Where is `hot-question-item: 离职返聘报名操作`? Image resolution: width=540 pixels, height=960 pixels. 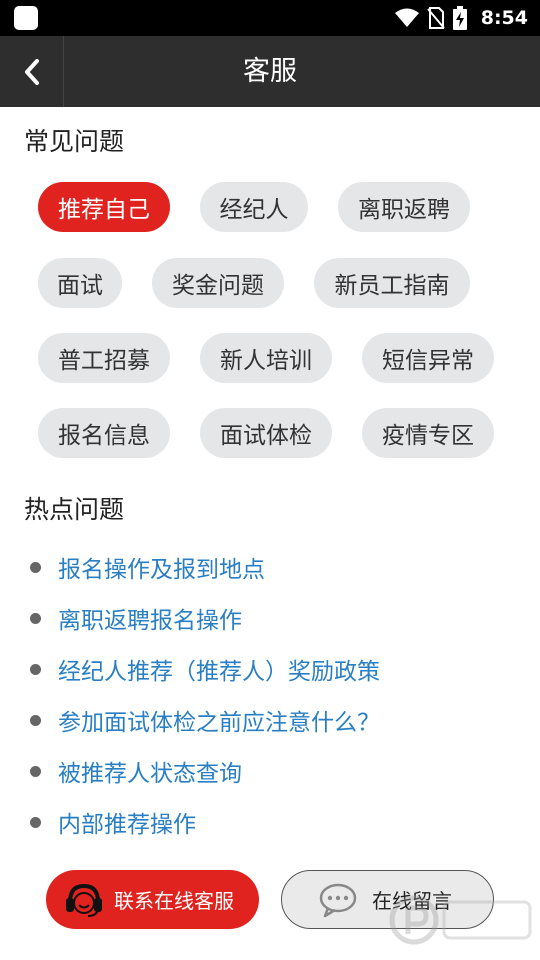 hot-question-item: 离职返聘报名操作 is located at coordinates (136, 618).